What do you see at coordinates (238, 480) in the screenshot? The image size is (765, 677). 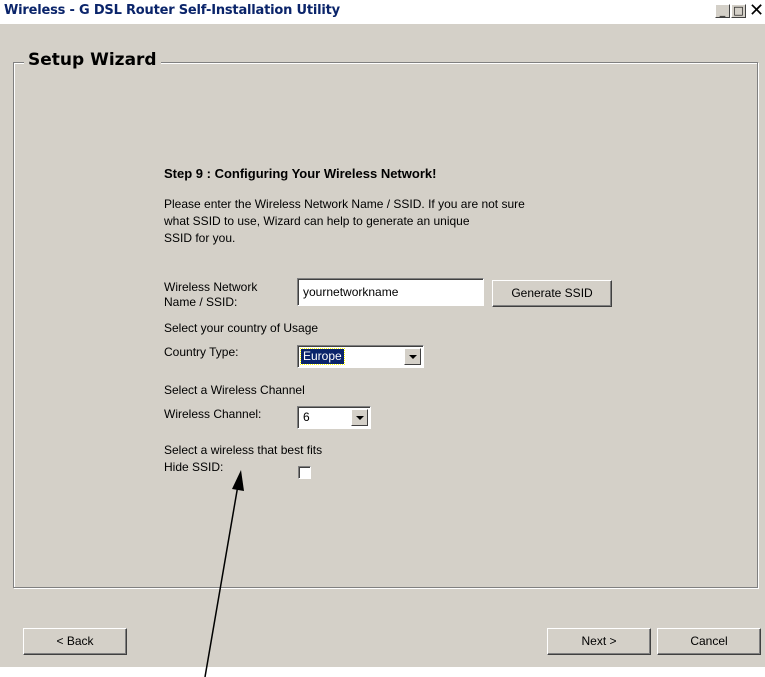 I see `annotation-arrow-head` at bounding box center [238, 480].